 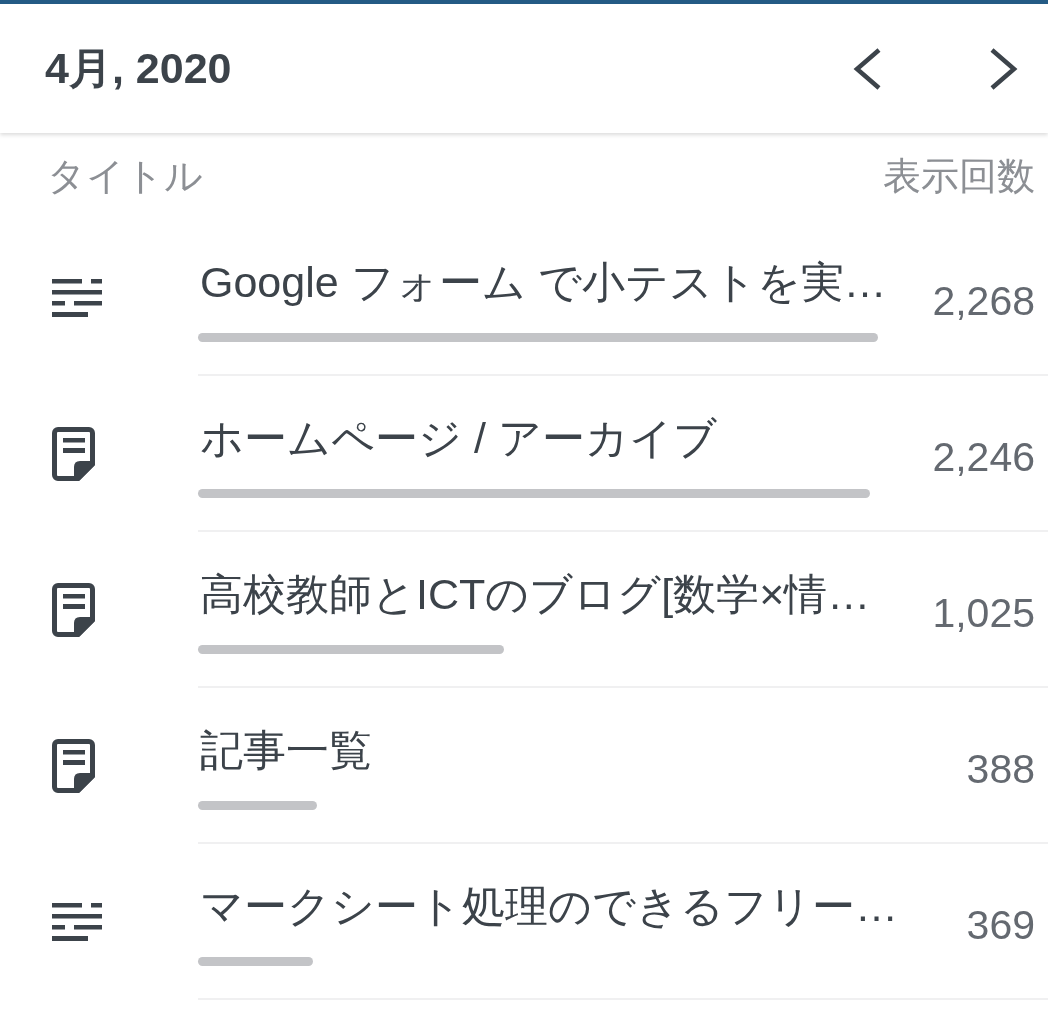 I want to click on view-count: 369, so click(x=1000, y=925).